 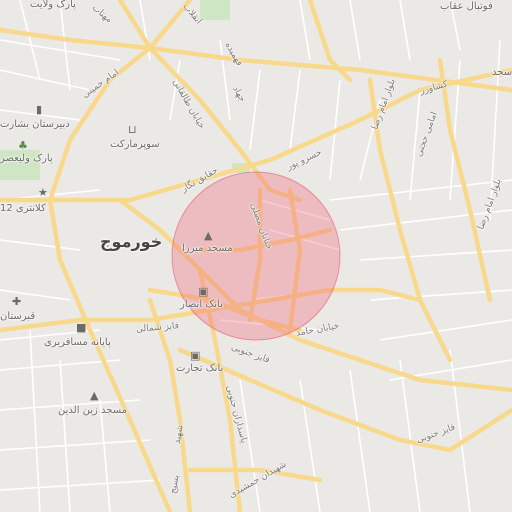 I want to click on place-label: بانک تجارت, so click(x=200, y=368).